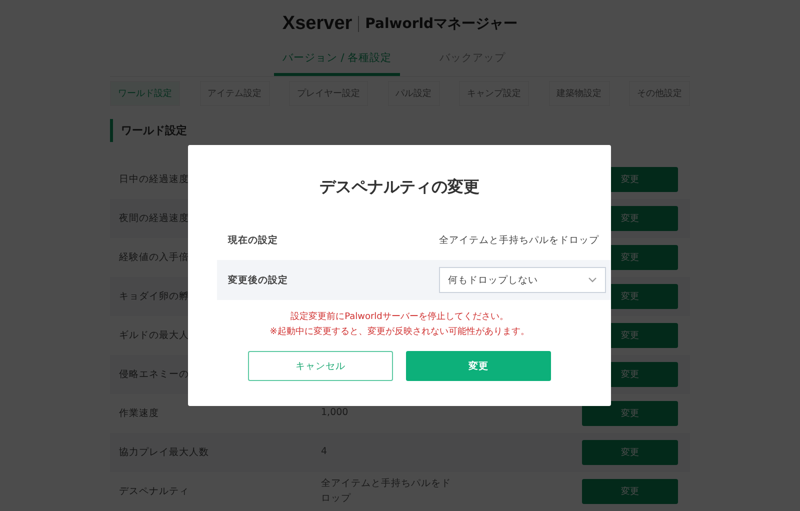  I want to click on setting-label: 日中の経過速度, so click(154, 179).